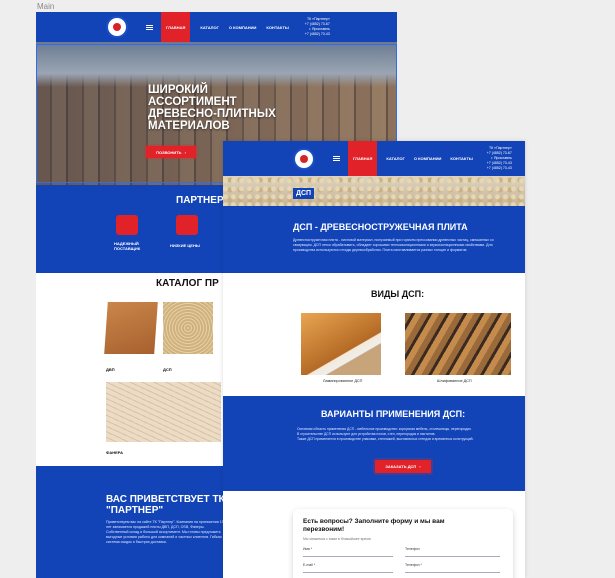 The width and height of the screenshot is (615, 578). I want to click on usage-title: Варианты применения ДСП:, so click(393, 414).